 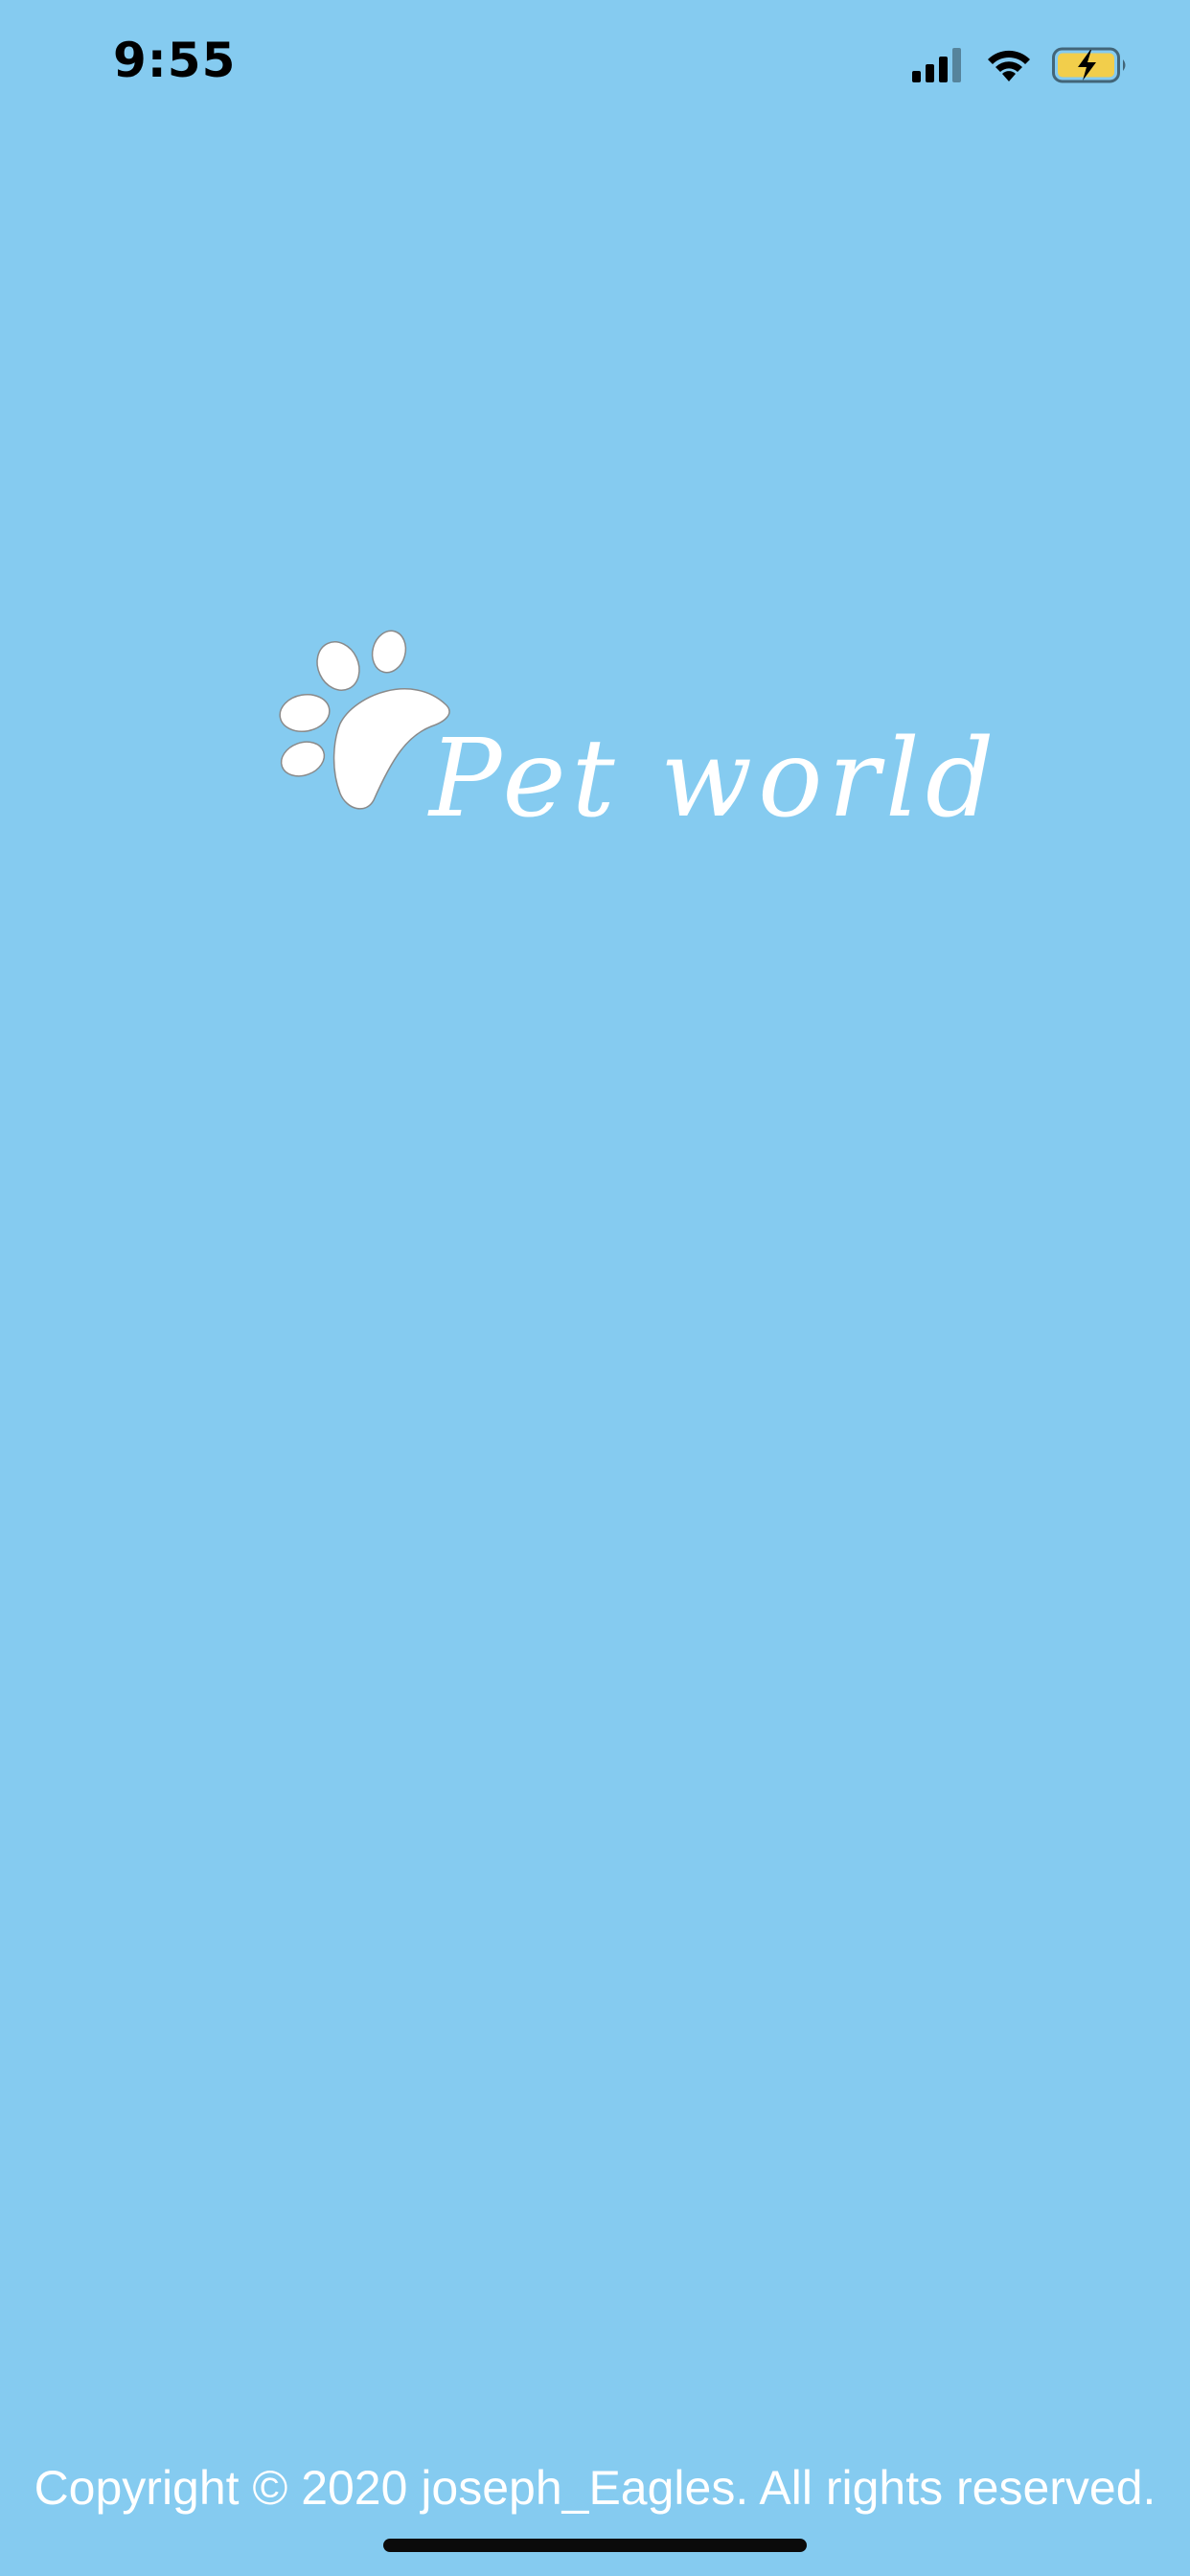 I want to click on battery-charging-icon, so click(x=1091, y=65).